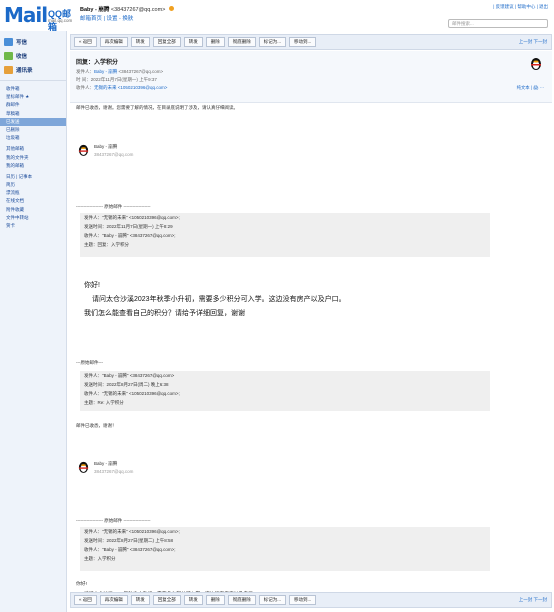 Image resolution: width=554 pixels, height=612 pixels. I want to click on sidebar-item-10: 我的邮箱, so click(33, 166).